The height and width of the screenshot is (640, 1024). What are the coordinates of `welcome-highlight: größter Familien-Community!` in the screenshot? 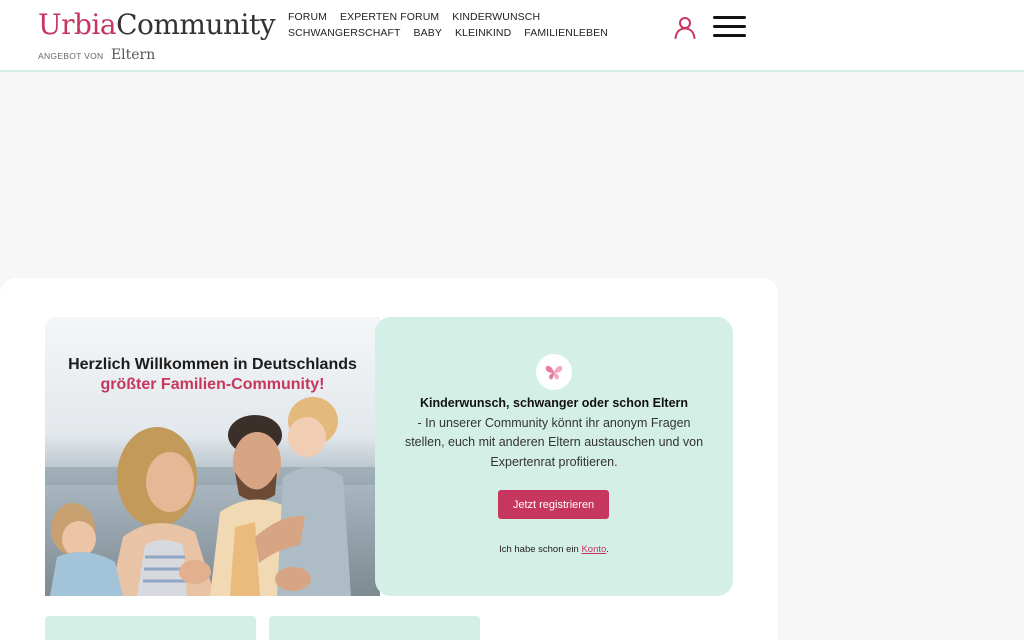 It's located at (212, 384).